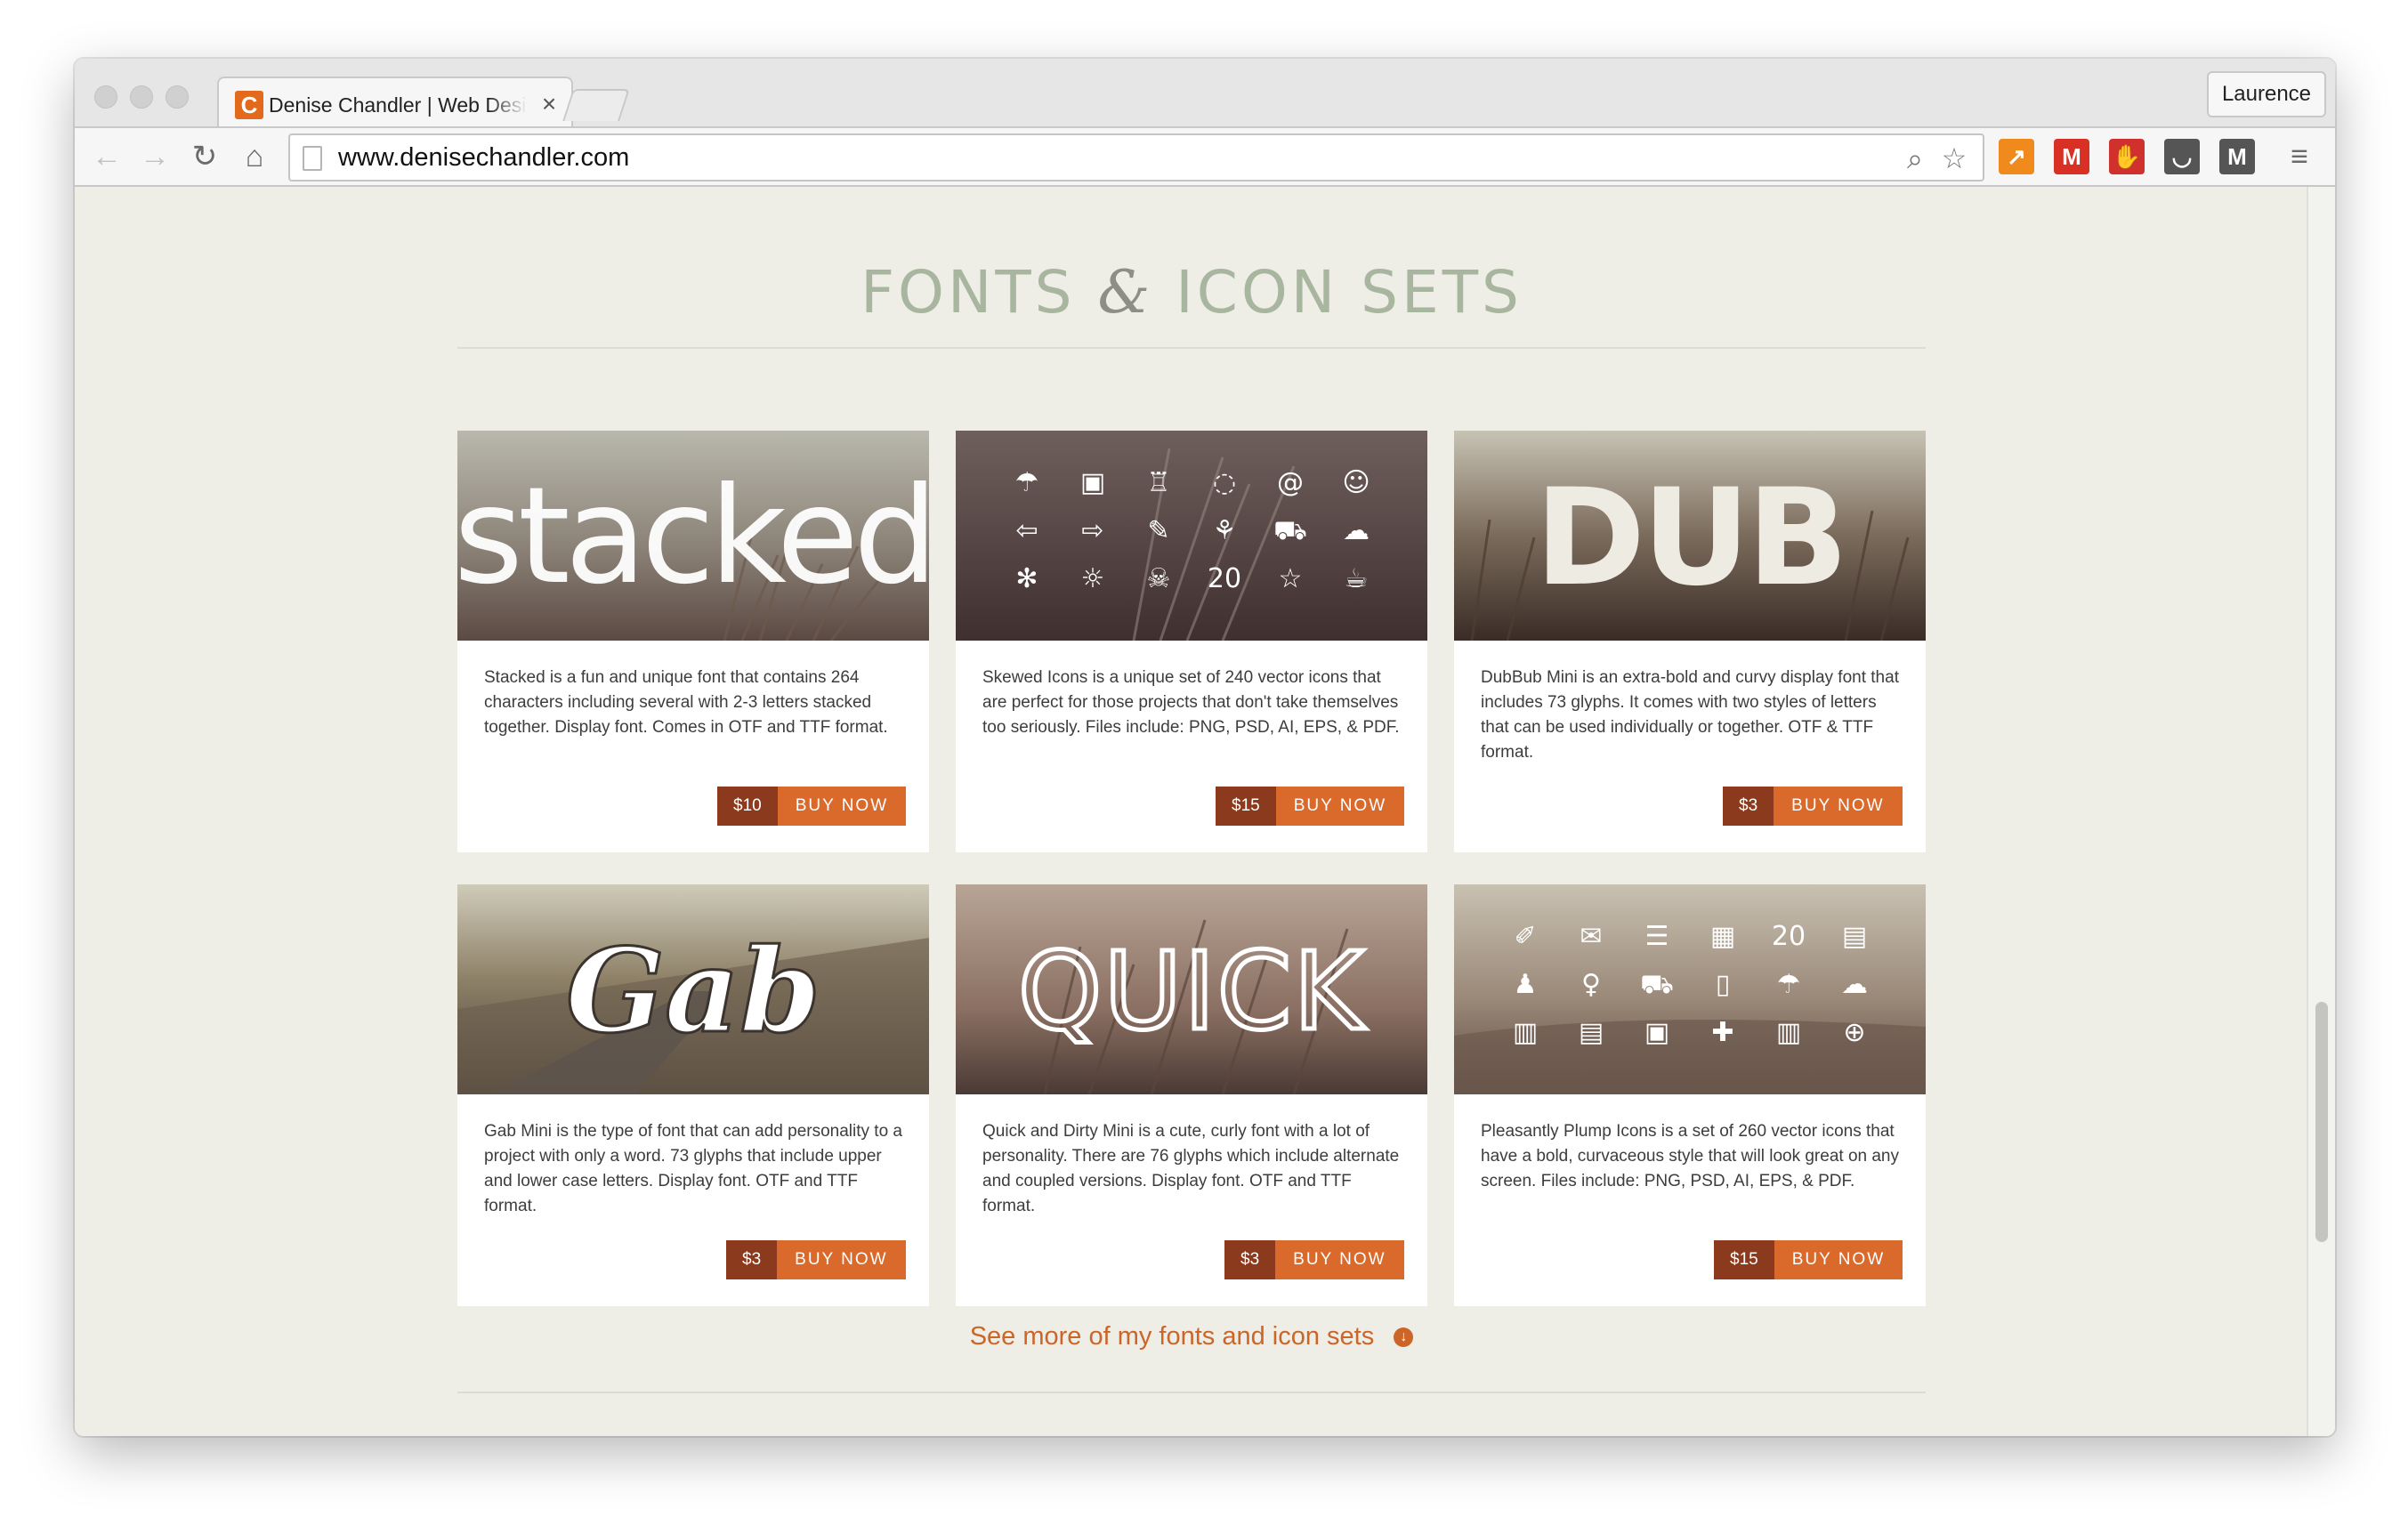 The width and height of the screenshot is (2408, 1525). What do you see at coordinates (2321, 811) in the screenshot?
I see `scrollbar` at bounding box center [2321, 811].